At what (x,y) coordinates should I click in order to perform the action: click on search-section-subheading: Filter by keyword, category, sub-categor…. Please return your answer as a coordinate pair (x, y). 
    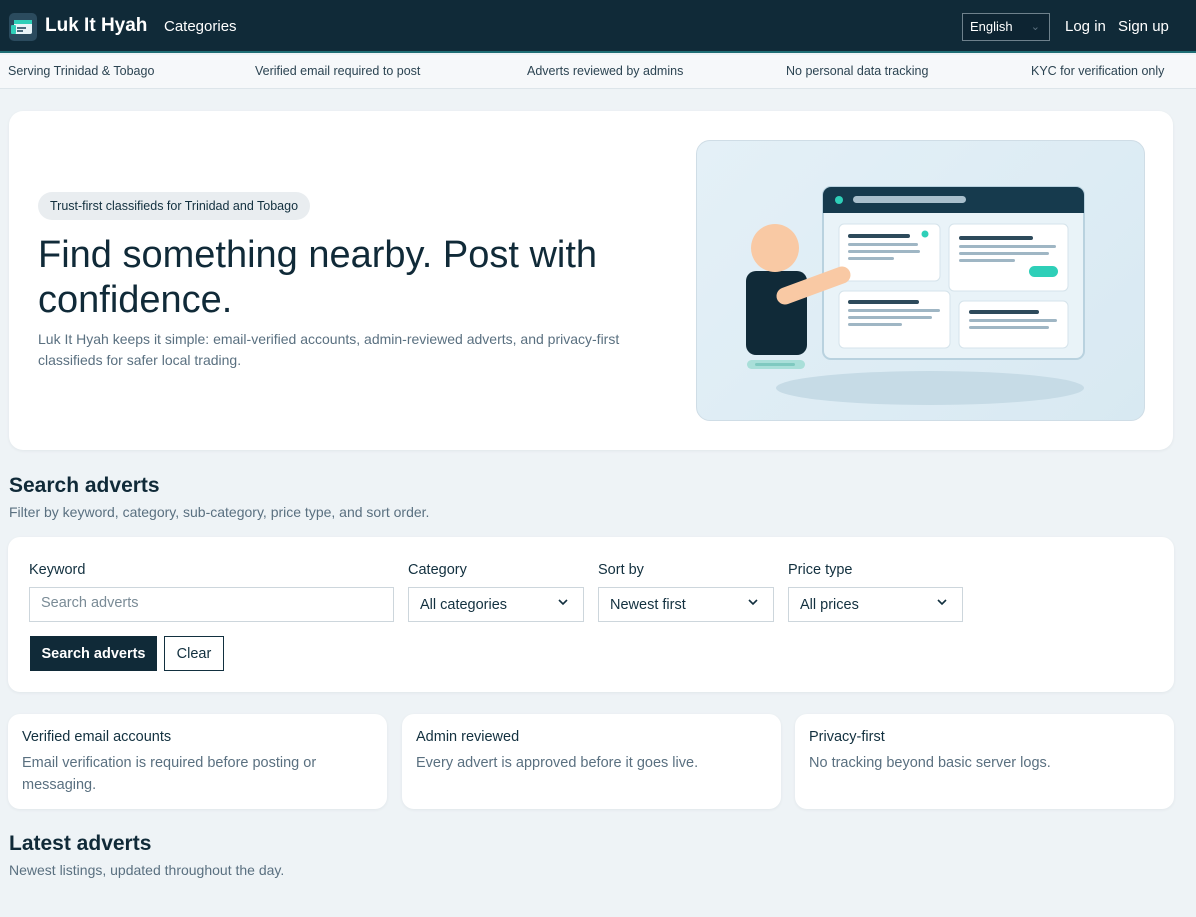
    Looking at the image, I should click on (219, 512).